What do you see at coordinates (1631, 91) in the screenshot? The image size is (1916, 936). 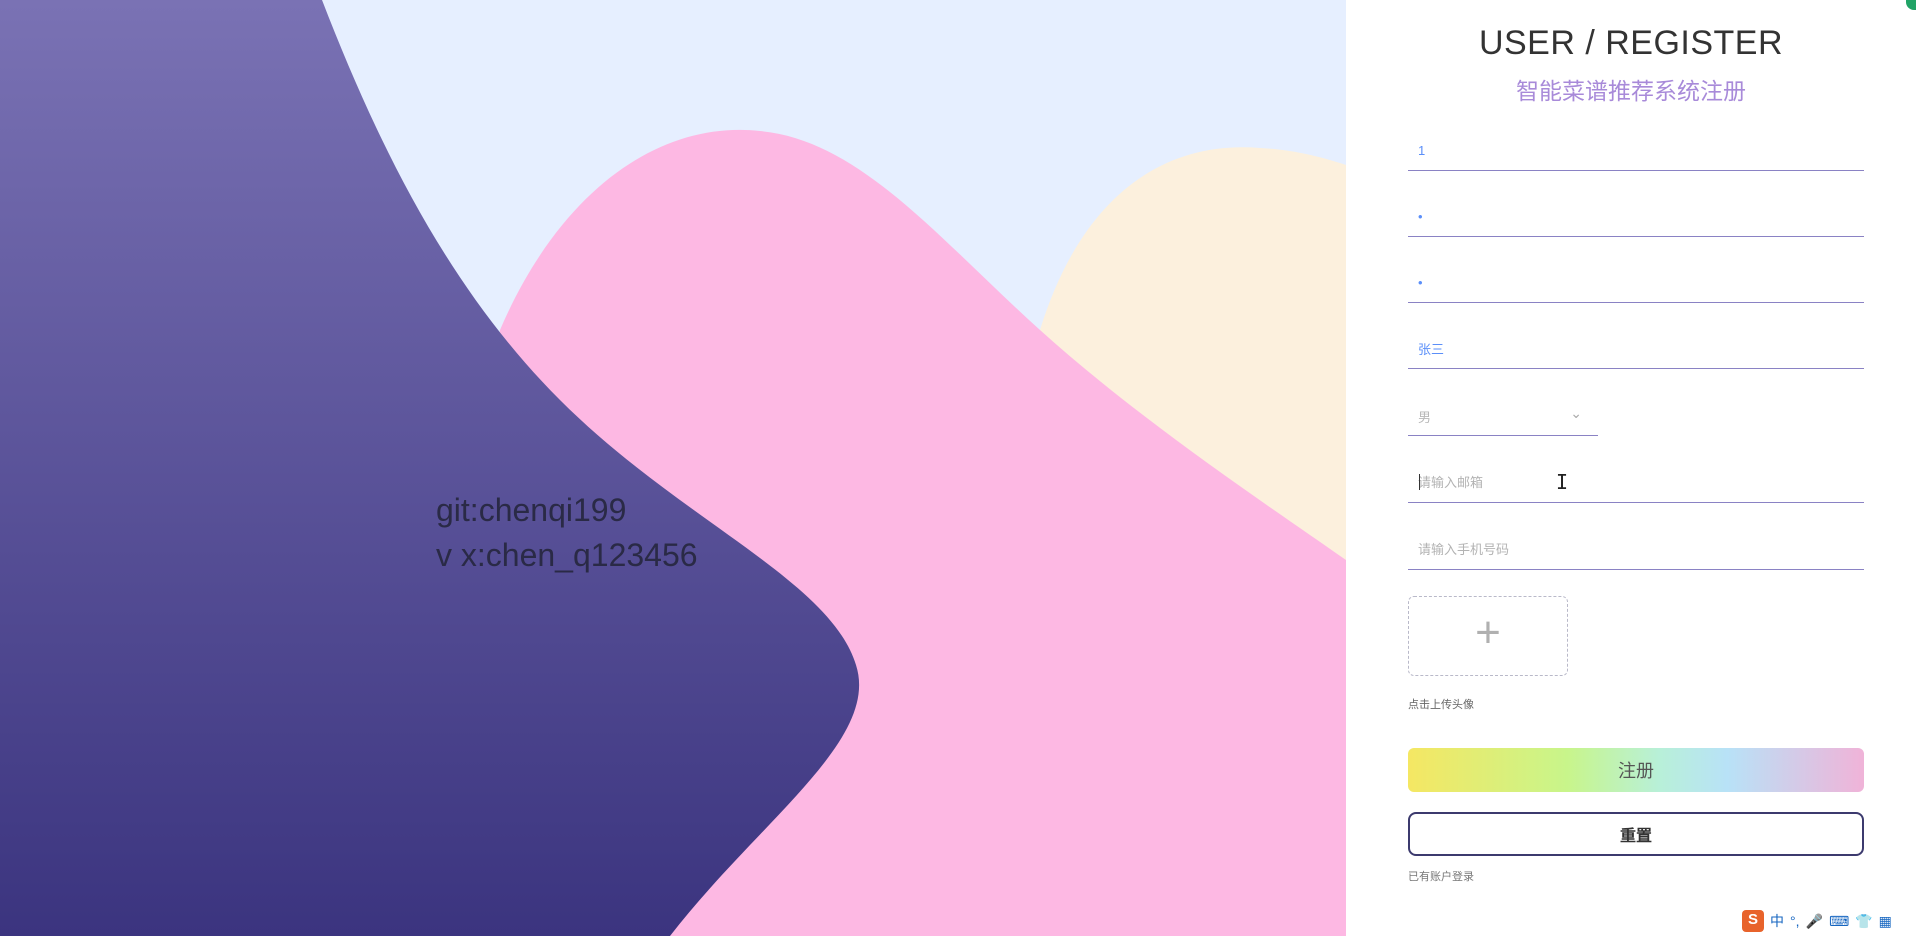 I see `page-subtitle: 智能菜谱推荐系统注册` at bounding box center [1631, 91].